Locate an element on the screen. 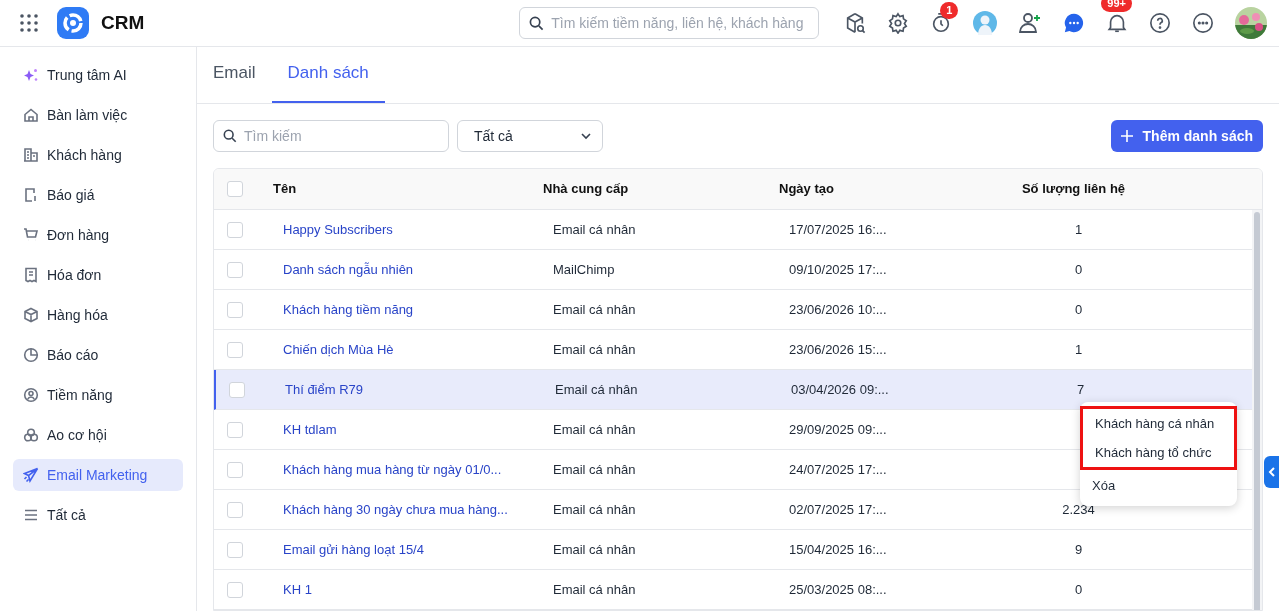 This screenshot has width=1279, height=611. list-name-link: Chiến dịch Mùa Hè is located at coordinates (338, 349).